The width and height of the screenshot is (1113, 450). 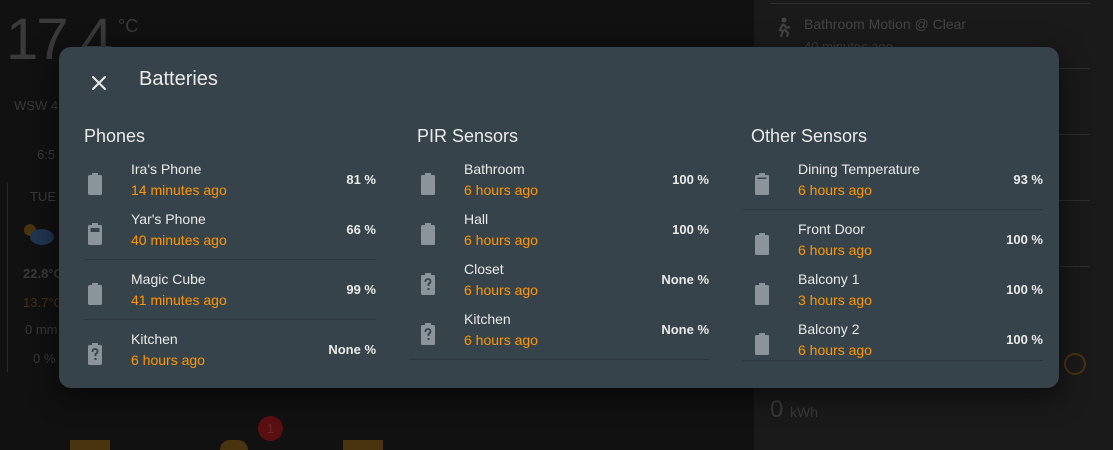 I want to click on battery-name: Bathroom, so click(x=494, y=169).